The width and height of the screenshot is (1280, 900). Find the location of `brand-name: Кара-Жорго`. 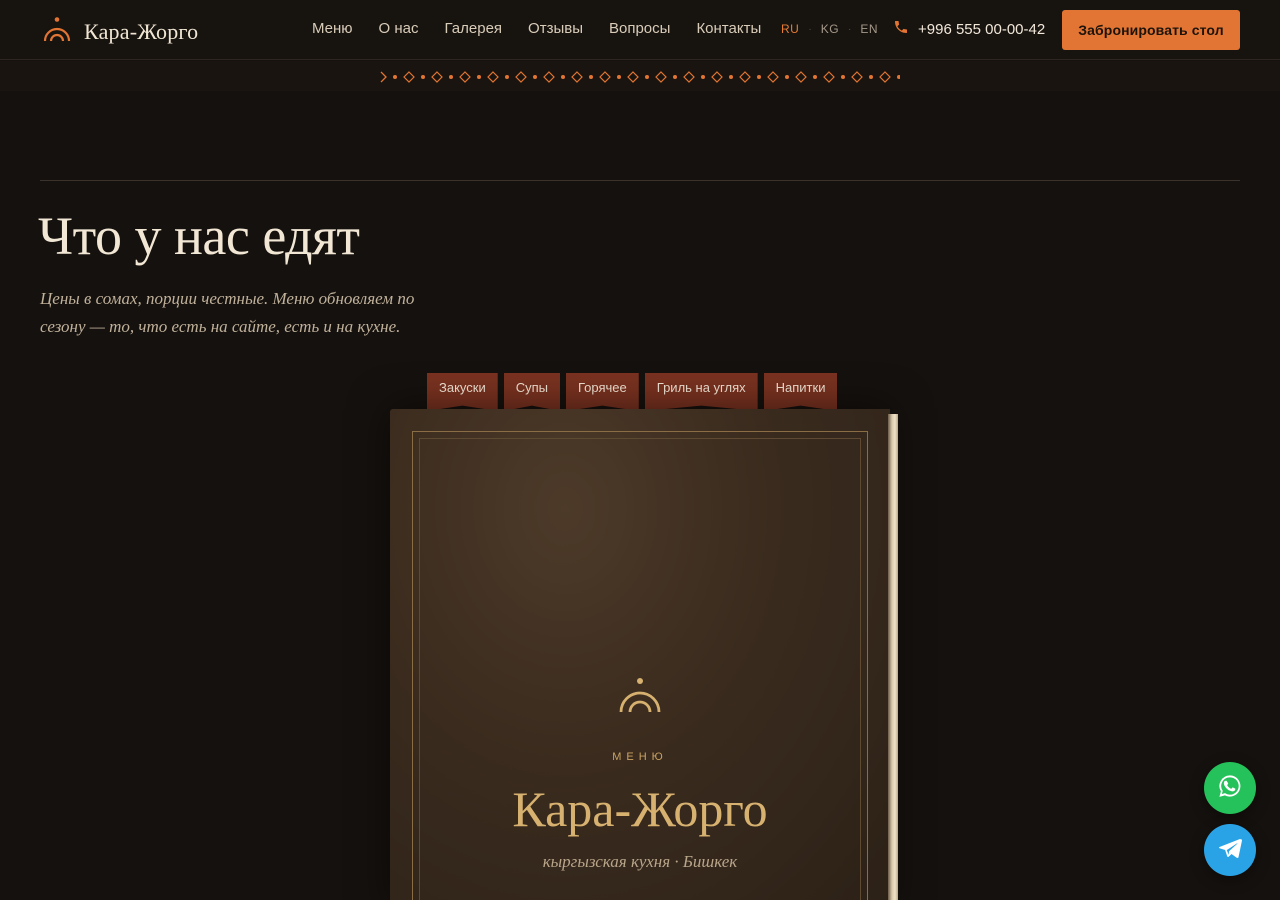

brand-name: Кара-Жорго is located at coordinates (141, 31).